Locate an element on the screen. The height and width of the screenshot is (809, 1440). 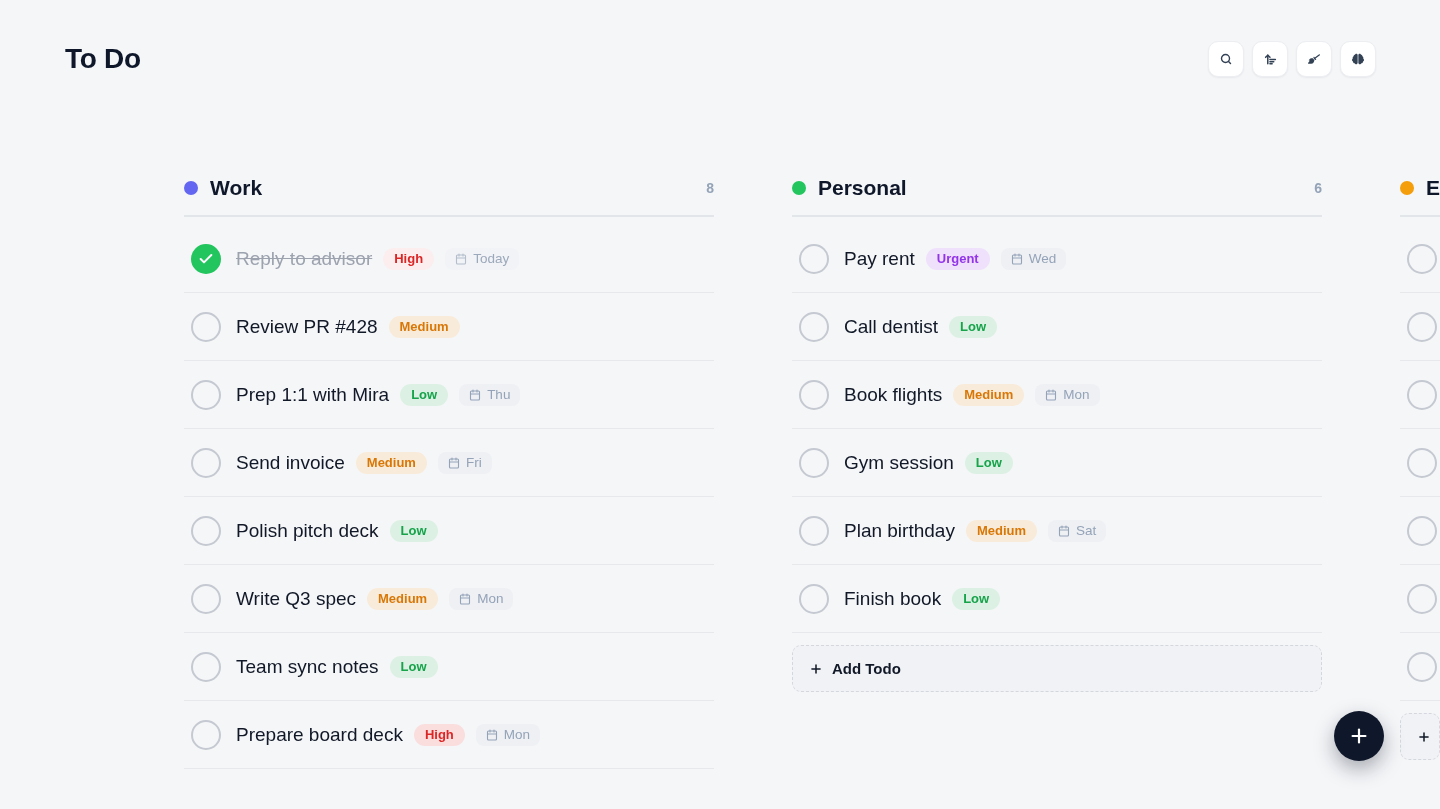
due-date: Thu is located at coordinates (499, 394).